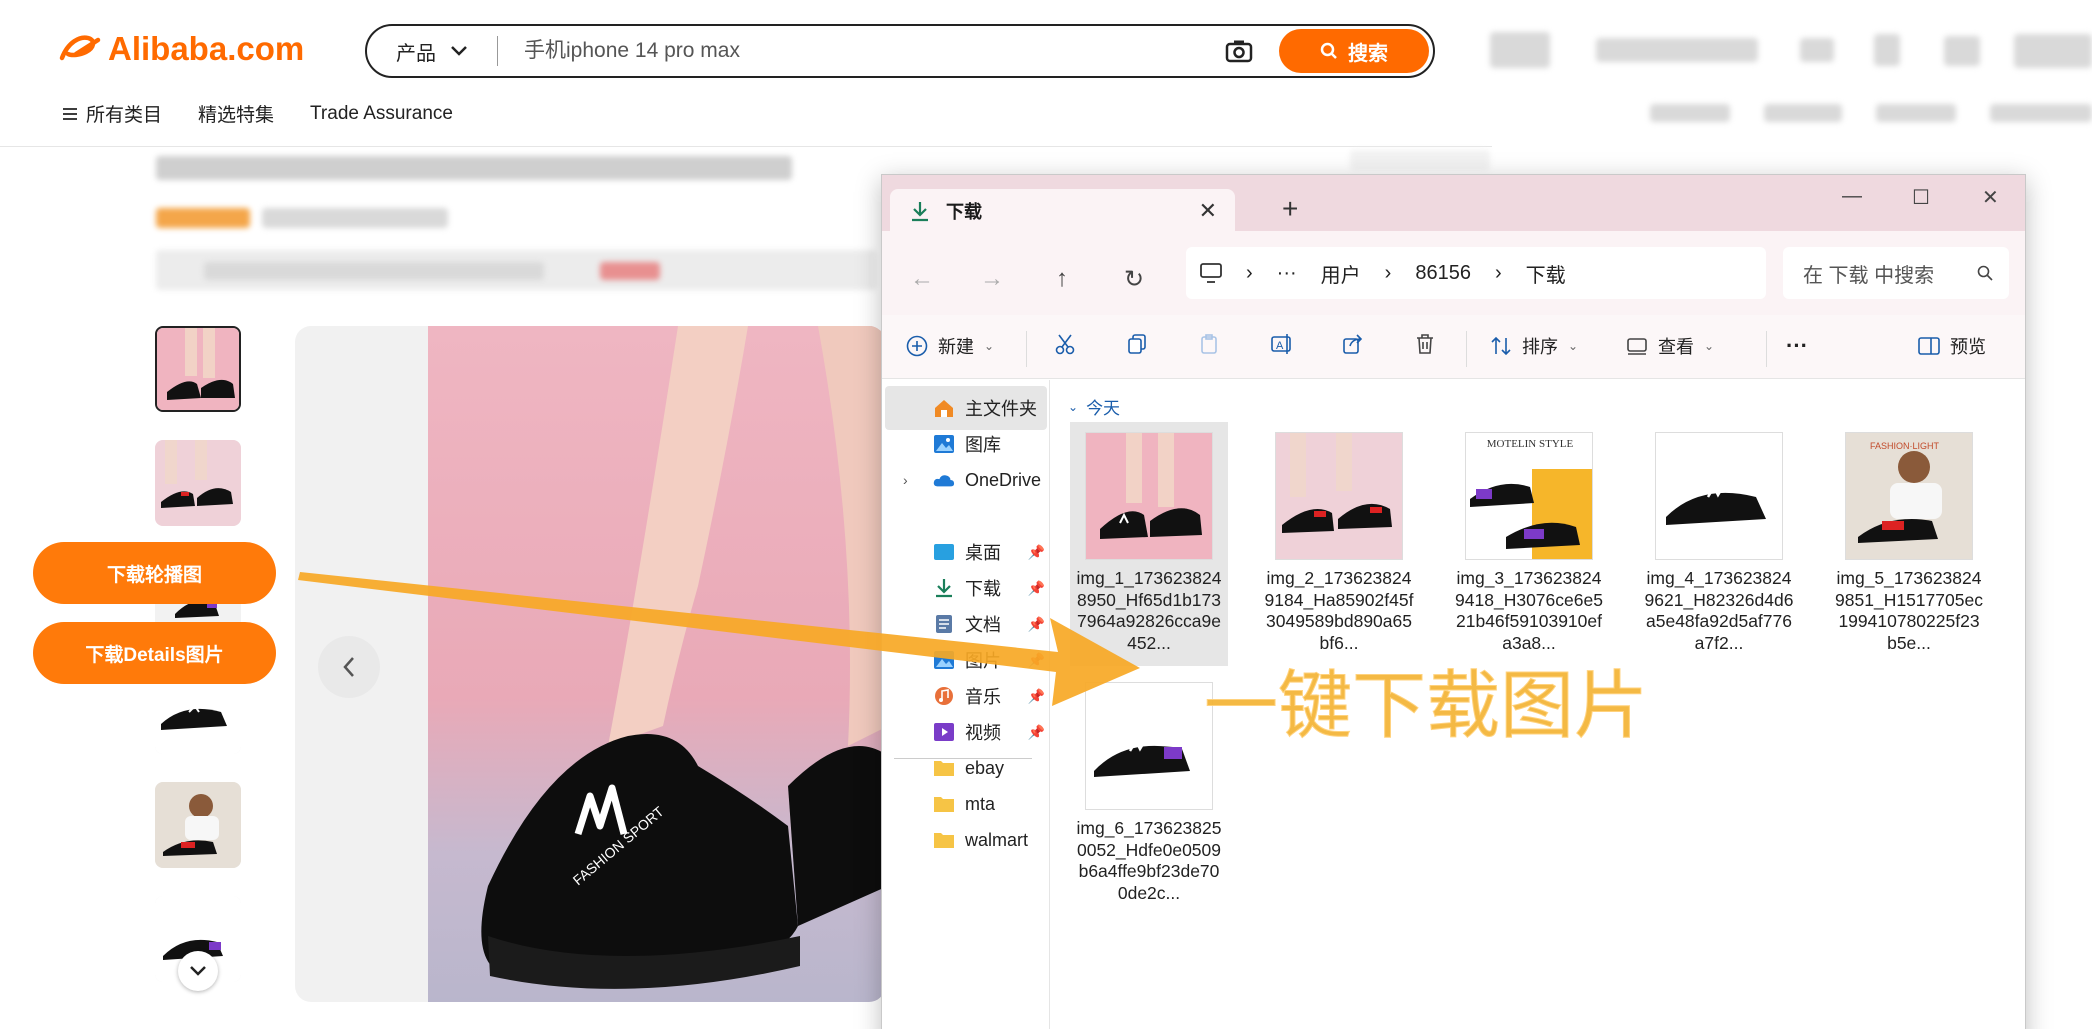 The width and height of the screenshot is (2092, 1029). What do you see at coordinates (1677, 50) in the screenshot?
I see `blurred-header-item` at bounding box center [1677, 50].